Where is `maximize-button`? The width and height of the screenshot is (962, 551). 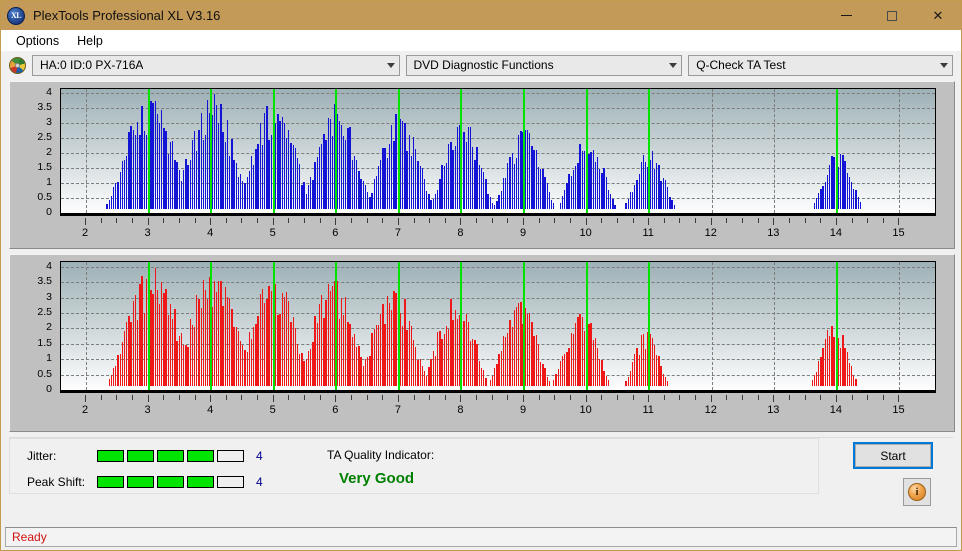
maximize-button is located at coordinates (892, 15).